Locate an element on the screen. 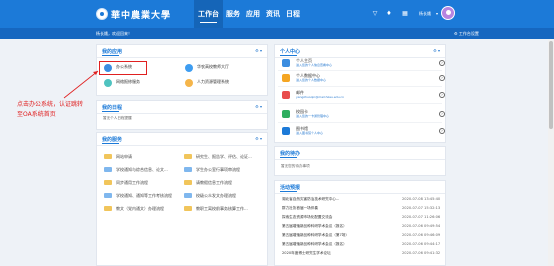  teacher-hall-icon is located at coordinates (189, 68).